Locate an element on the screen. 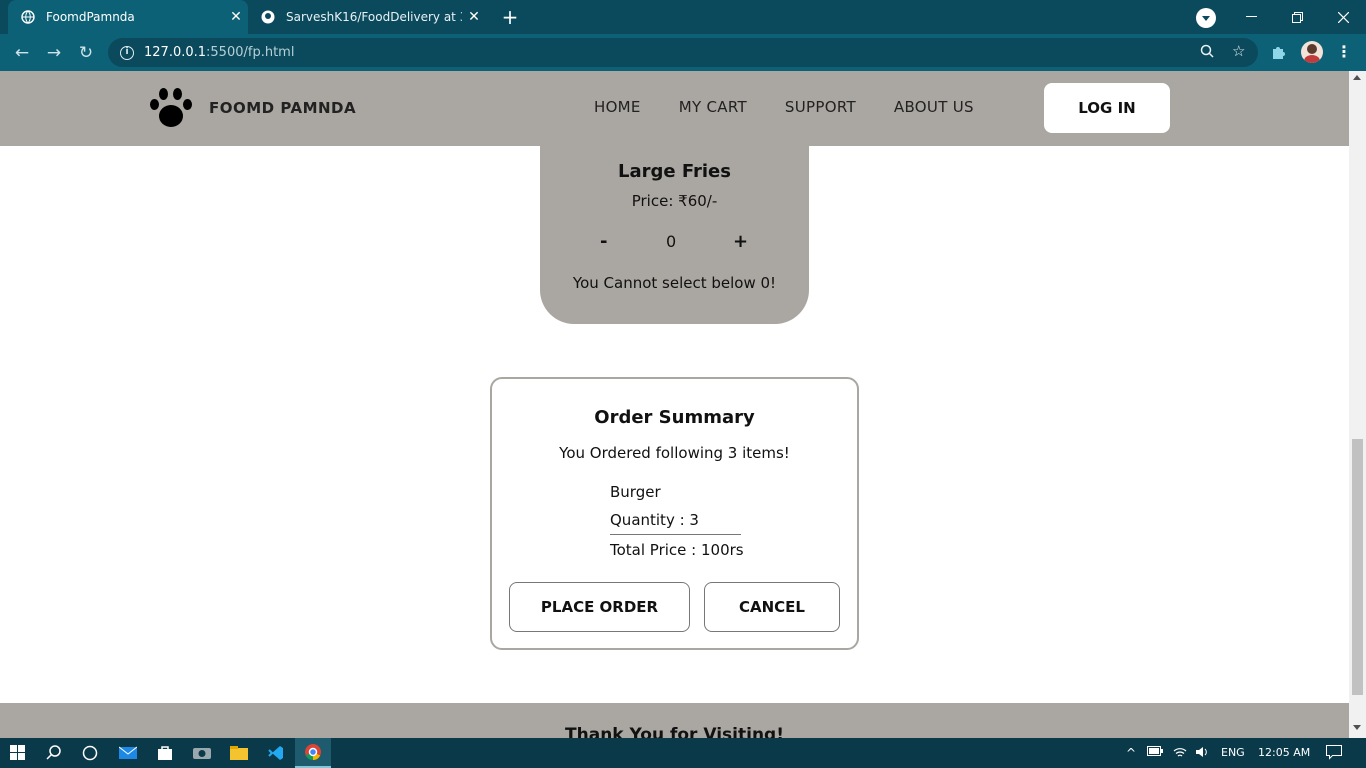 This screenshot has height=768, width=1366. site-footer: Thank You for Visiting! is located at coordinates (674, 720).